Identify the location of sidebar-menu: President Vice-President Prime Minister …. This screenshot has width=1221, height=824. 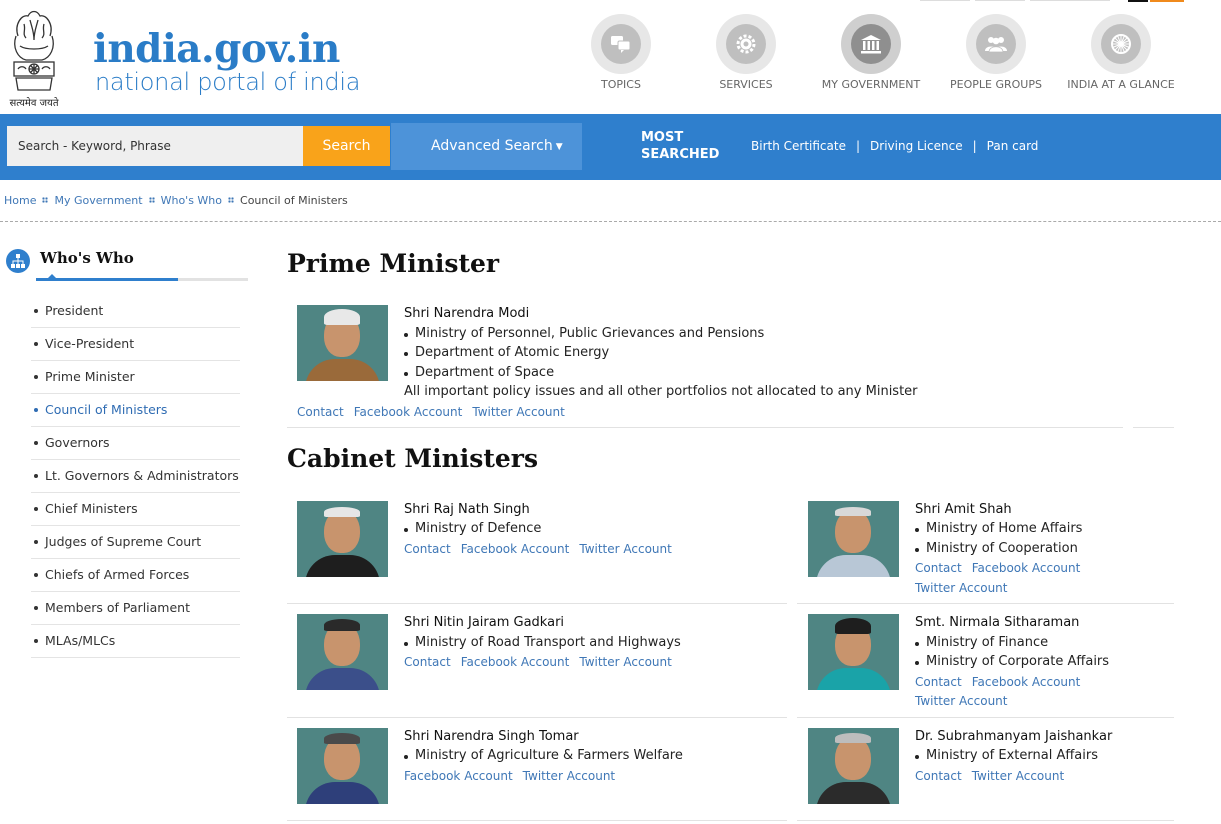
(135, 476).